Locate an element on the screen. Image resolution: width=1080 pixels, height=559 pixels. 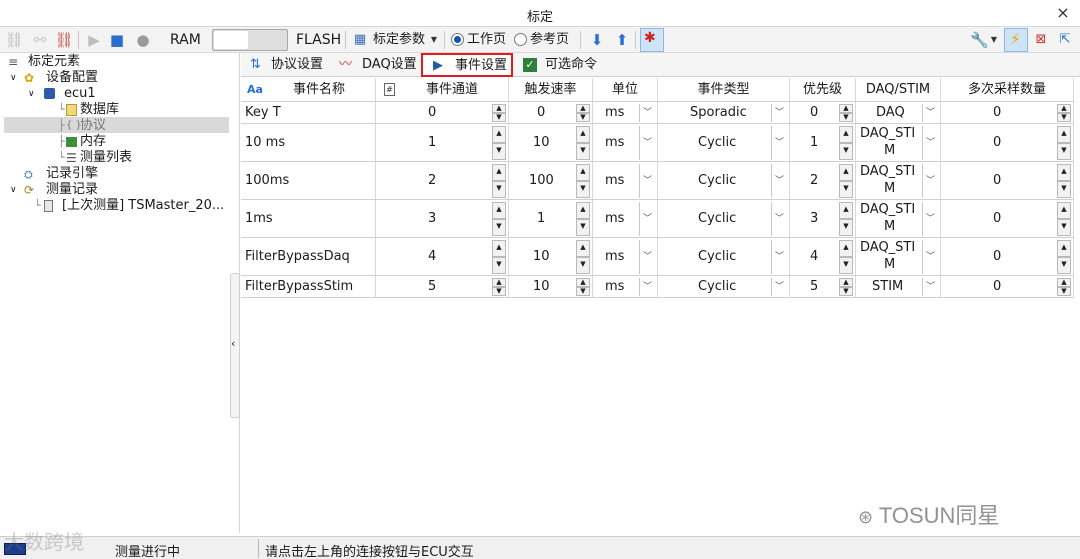
stop-icon: ■ is located at coordinates (117, 40).